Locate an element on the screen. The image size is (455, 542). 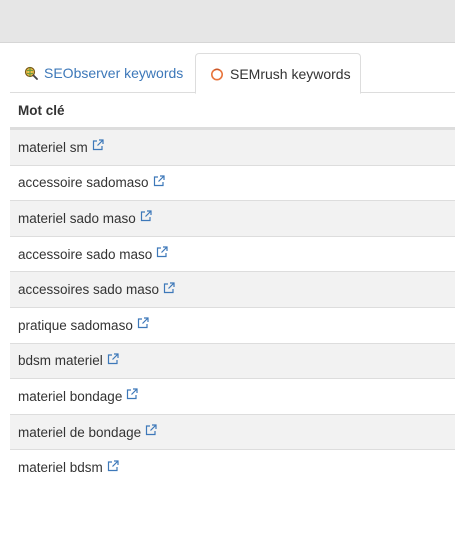
table-row: materiel sado maso is located at coordinates (232, 218).